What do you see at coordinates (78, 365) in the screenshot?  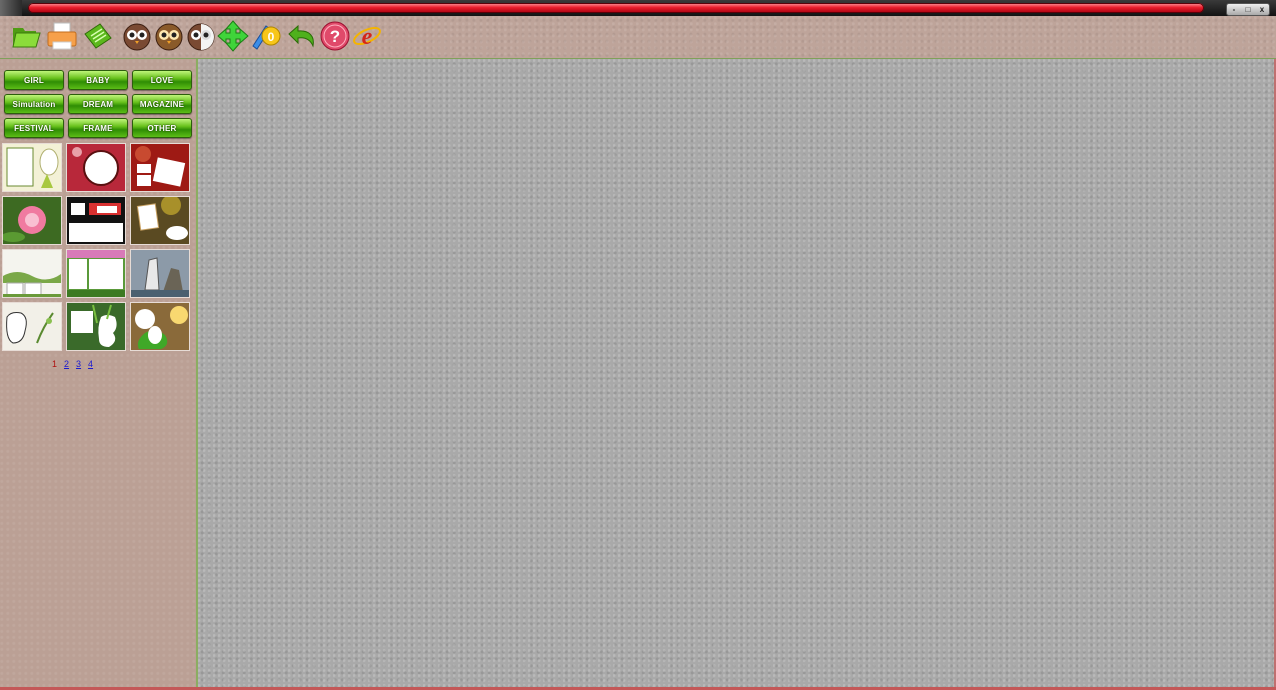 I see `pager-page-3-link: 3` at bounding box center [78, 365].